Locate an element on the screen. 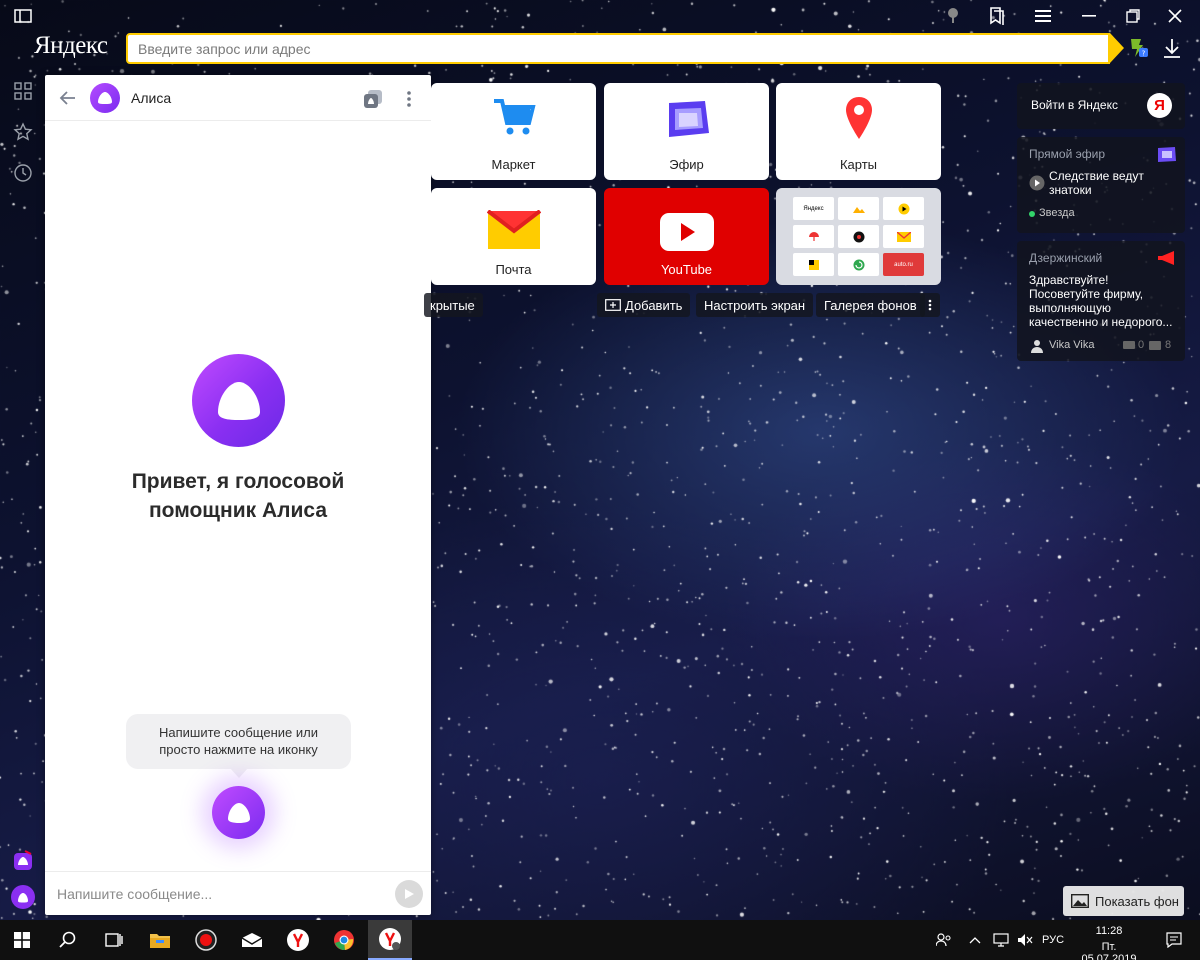 Image resolution: width=1200 pixels, height=960 pixels. clock-date: Пт. 05.07.2019 is located at coordinates (1109, 950).